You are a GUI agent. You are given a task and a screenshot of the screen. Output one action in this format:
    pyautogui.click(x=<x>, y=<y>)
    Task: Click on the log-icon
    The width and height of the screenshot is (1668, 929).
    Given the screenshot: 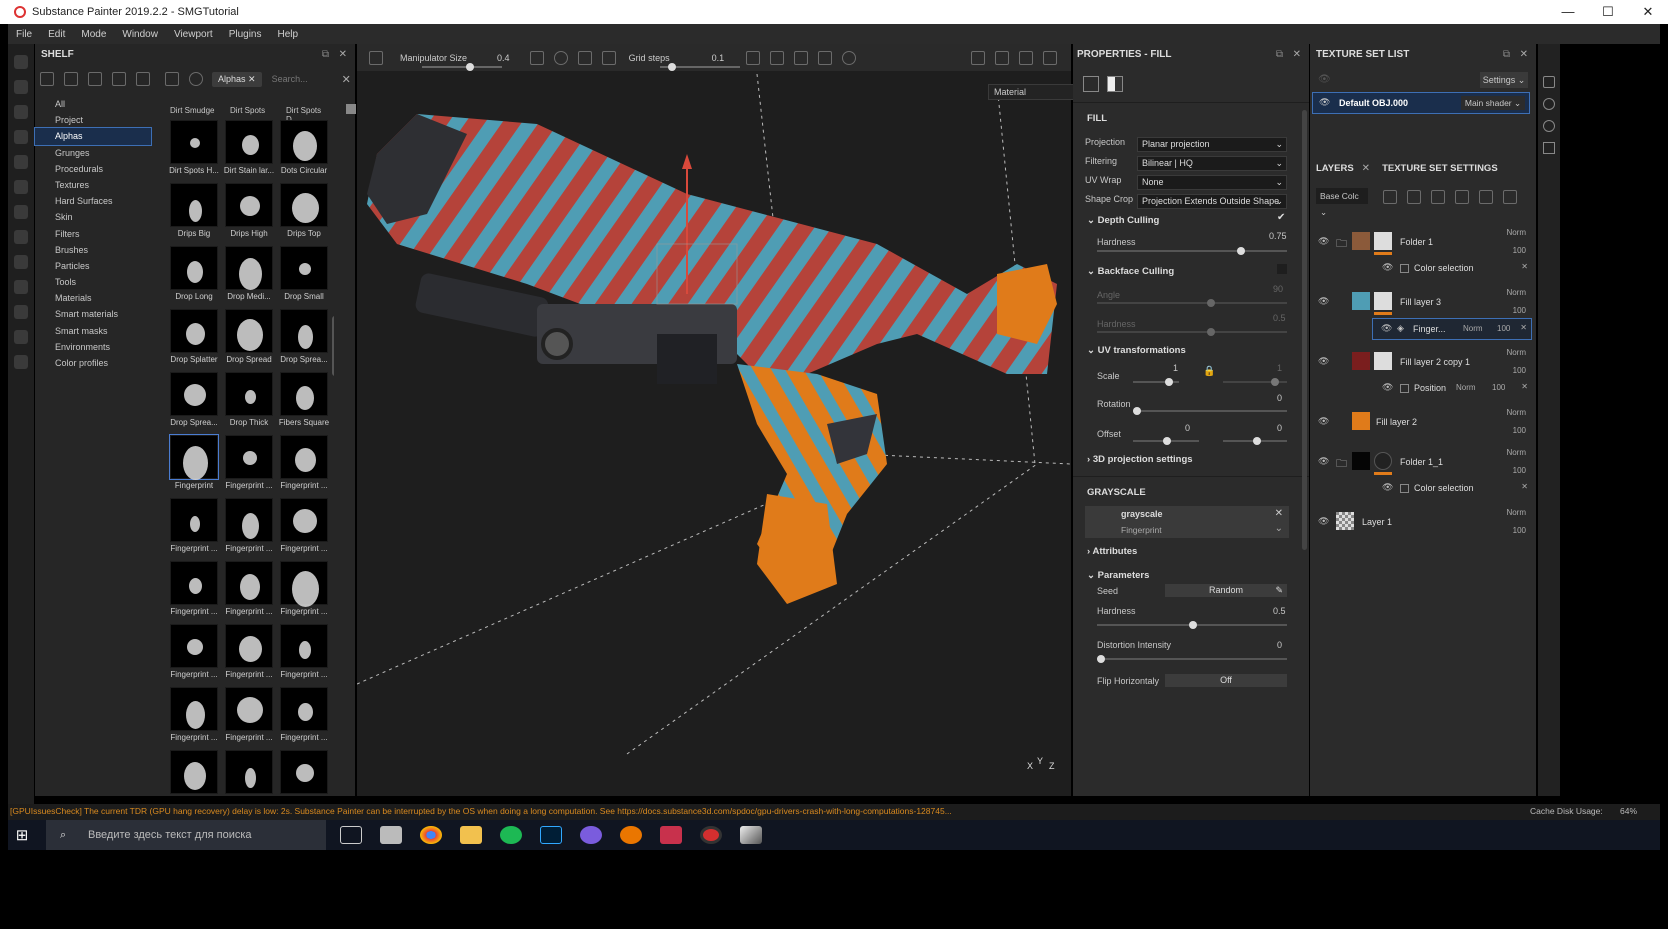 What is the action you would take?
    pyautogui.click(x=1549, y=148)
    